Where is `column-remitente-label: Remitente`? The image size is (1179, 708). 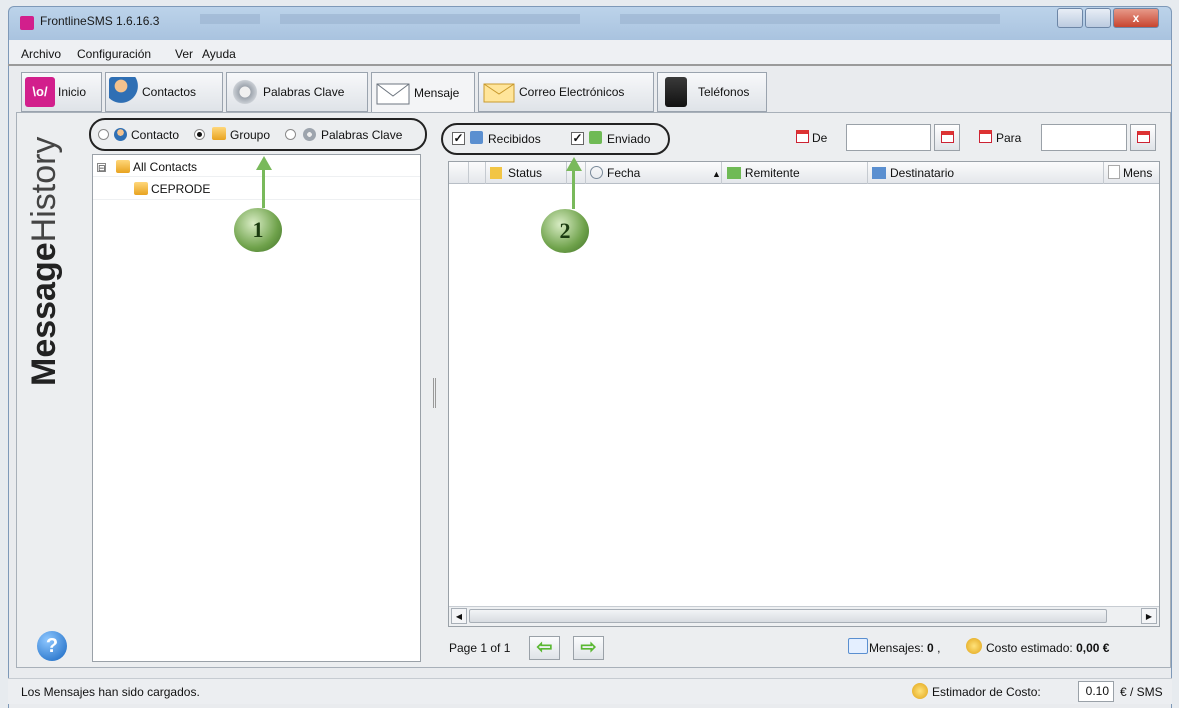 column-remitente-label: Remitente is located at coordinates (772, 173).